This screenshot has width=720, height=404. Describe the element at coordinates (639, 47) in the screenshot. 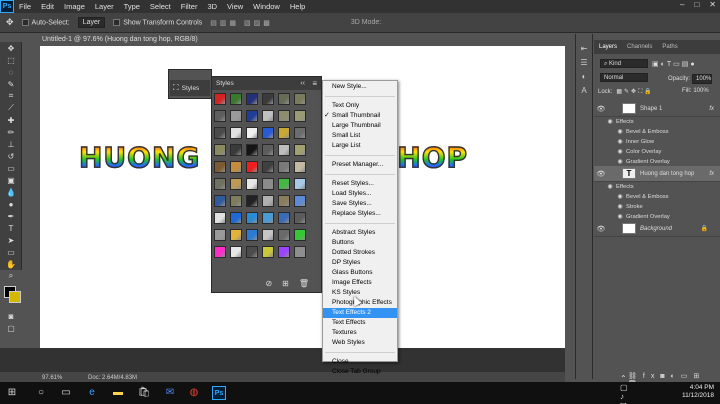

I see `tab-channels: Channels` at that location.